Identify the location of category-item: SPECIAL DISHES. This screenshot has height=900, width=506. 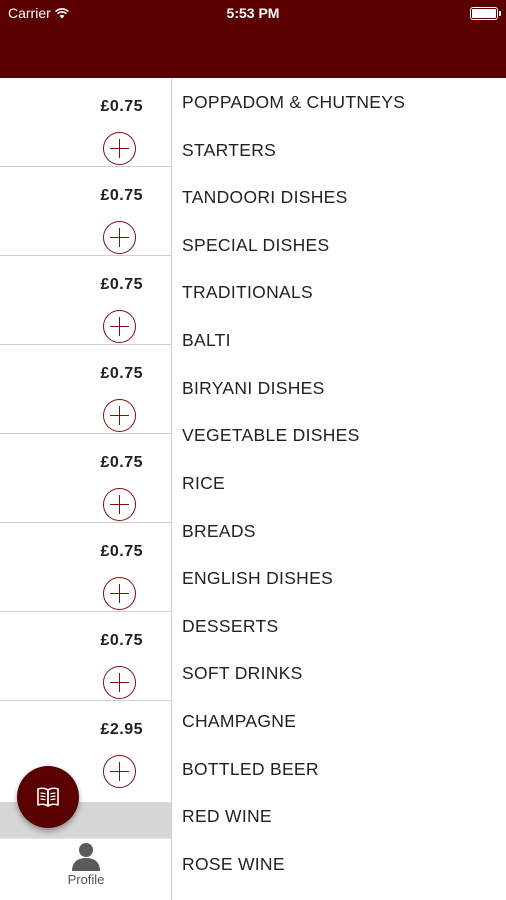
(256, 245).